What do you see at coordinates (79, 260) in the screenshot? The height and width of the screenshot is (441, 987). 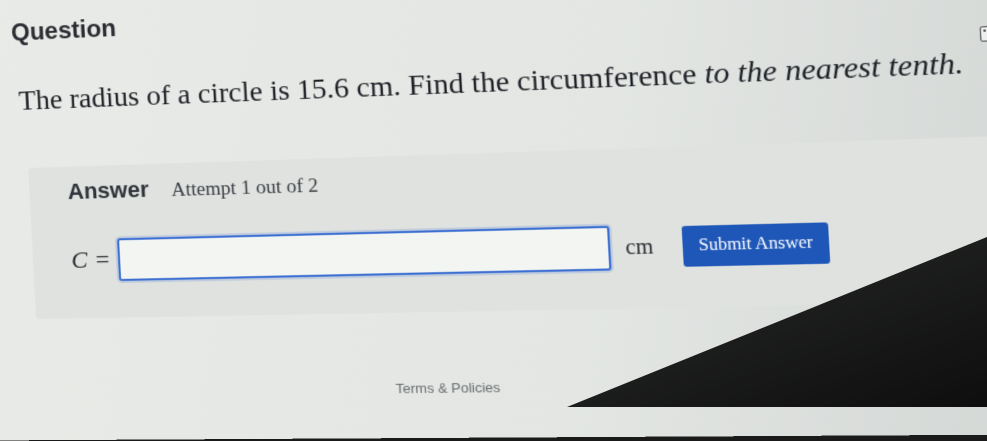 I see `answer-variable: C` at bounding box center [79, 260].